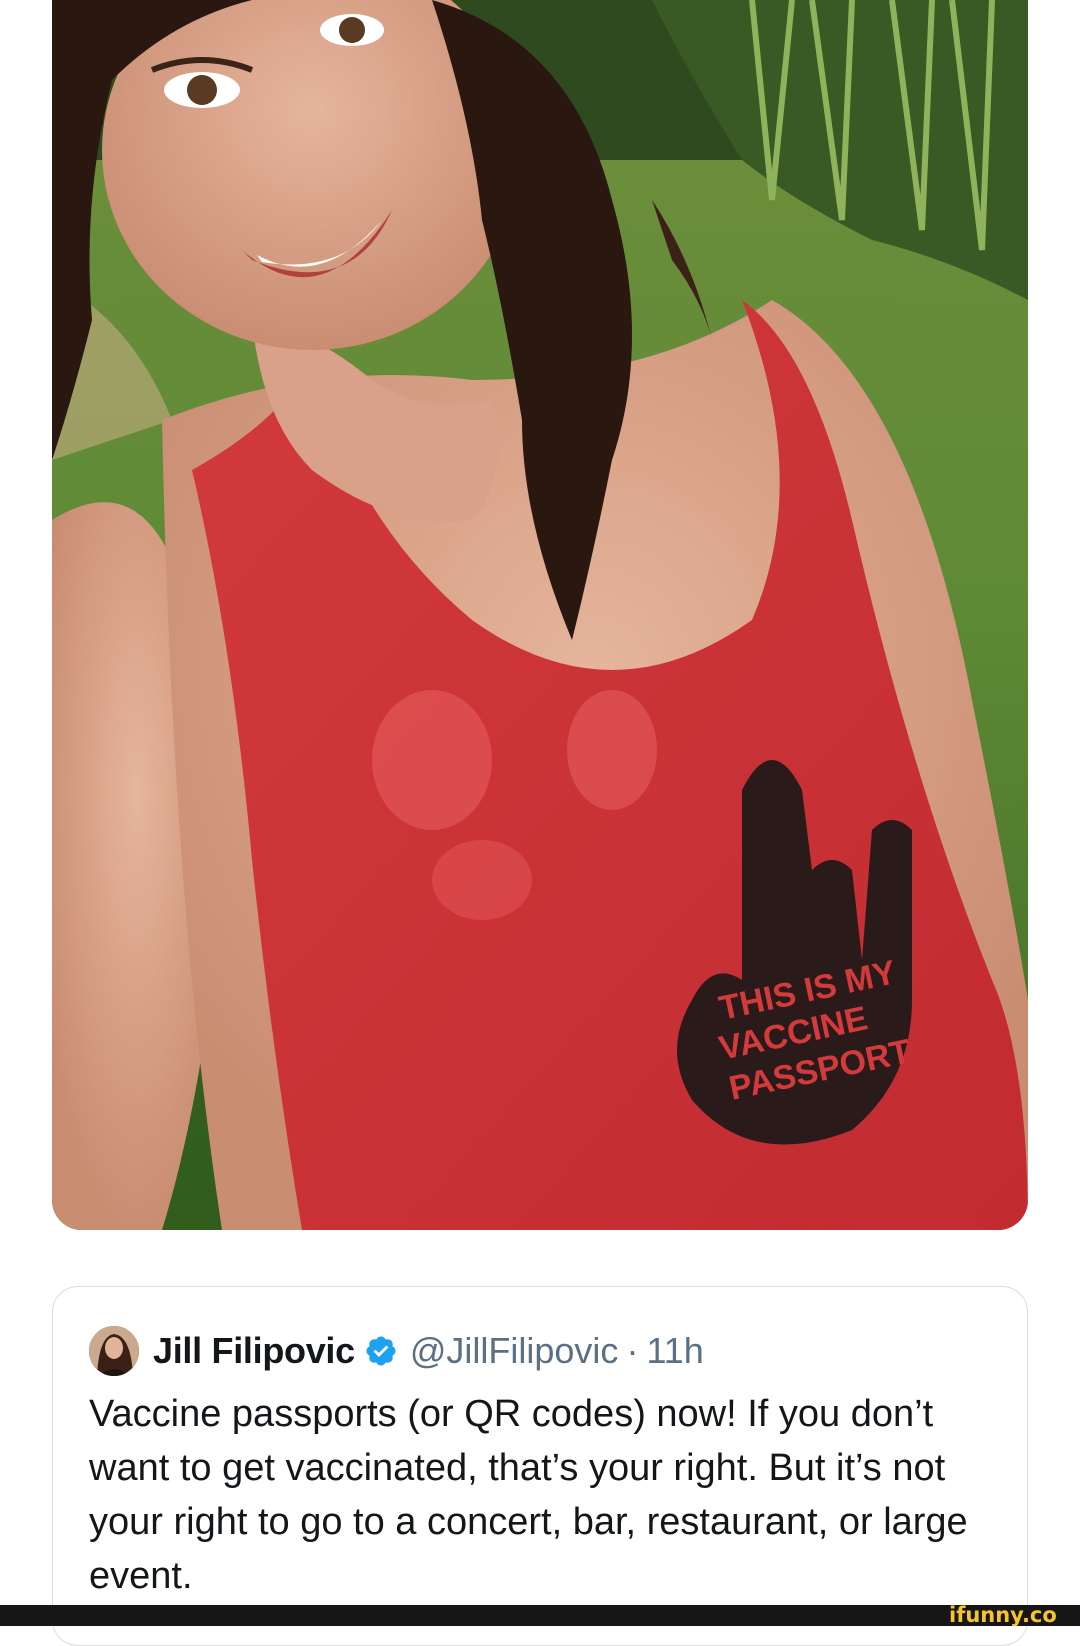  What do you see at coordinates (114, 1351) in the screenshot?
I see `profile-avatar` at bounding box center [114, 1351].